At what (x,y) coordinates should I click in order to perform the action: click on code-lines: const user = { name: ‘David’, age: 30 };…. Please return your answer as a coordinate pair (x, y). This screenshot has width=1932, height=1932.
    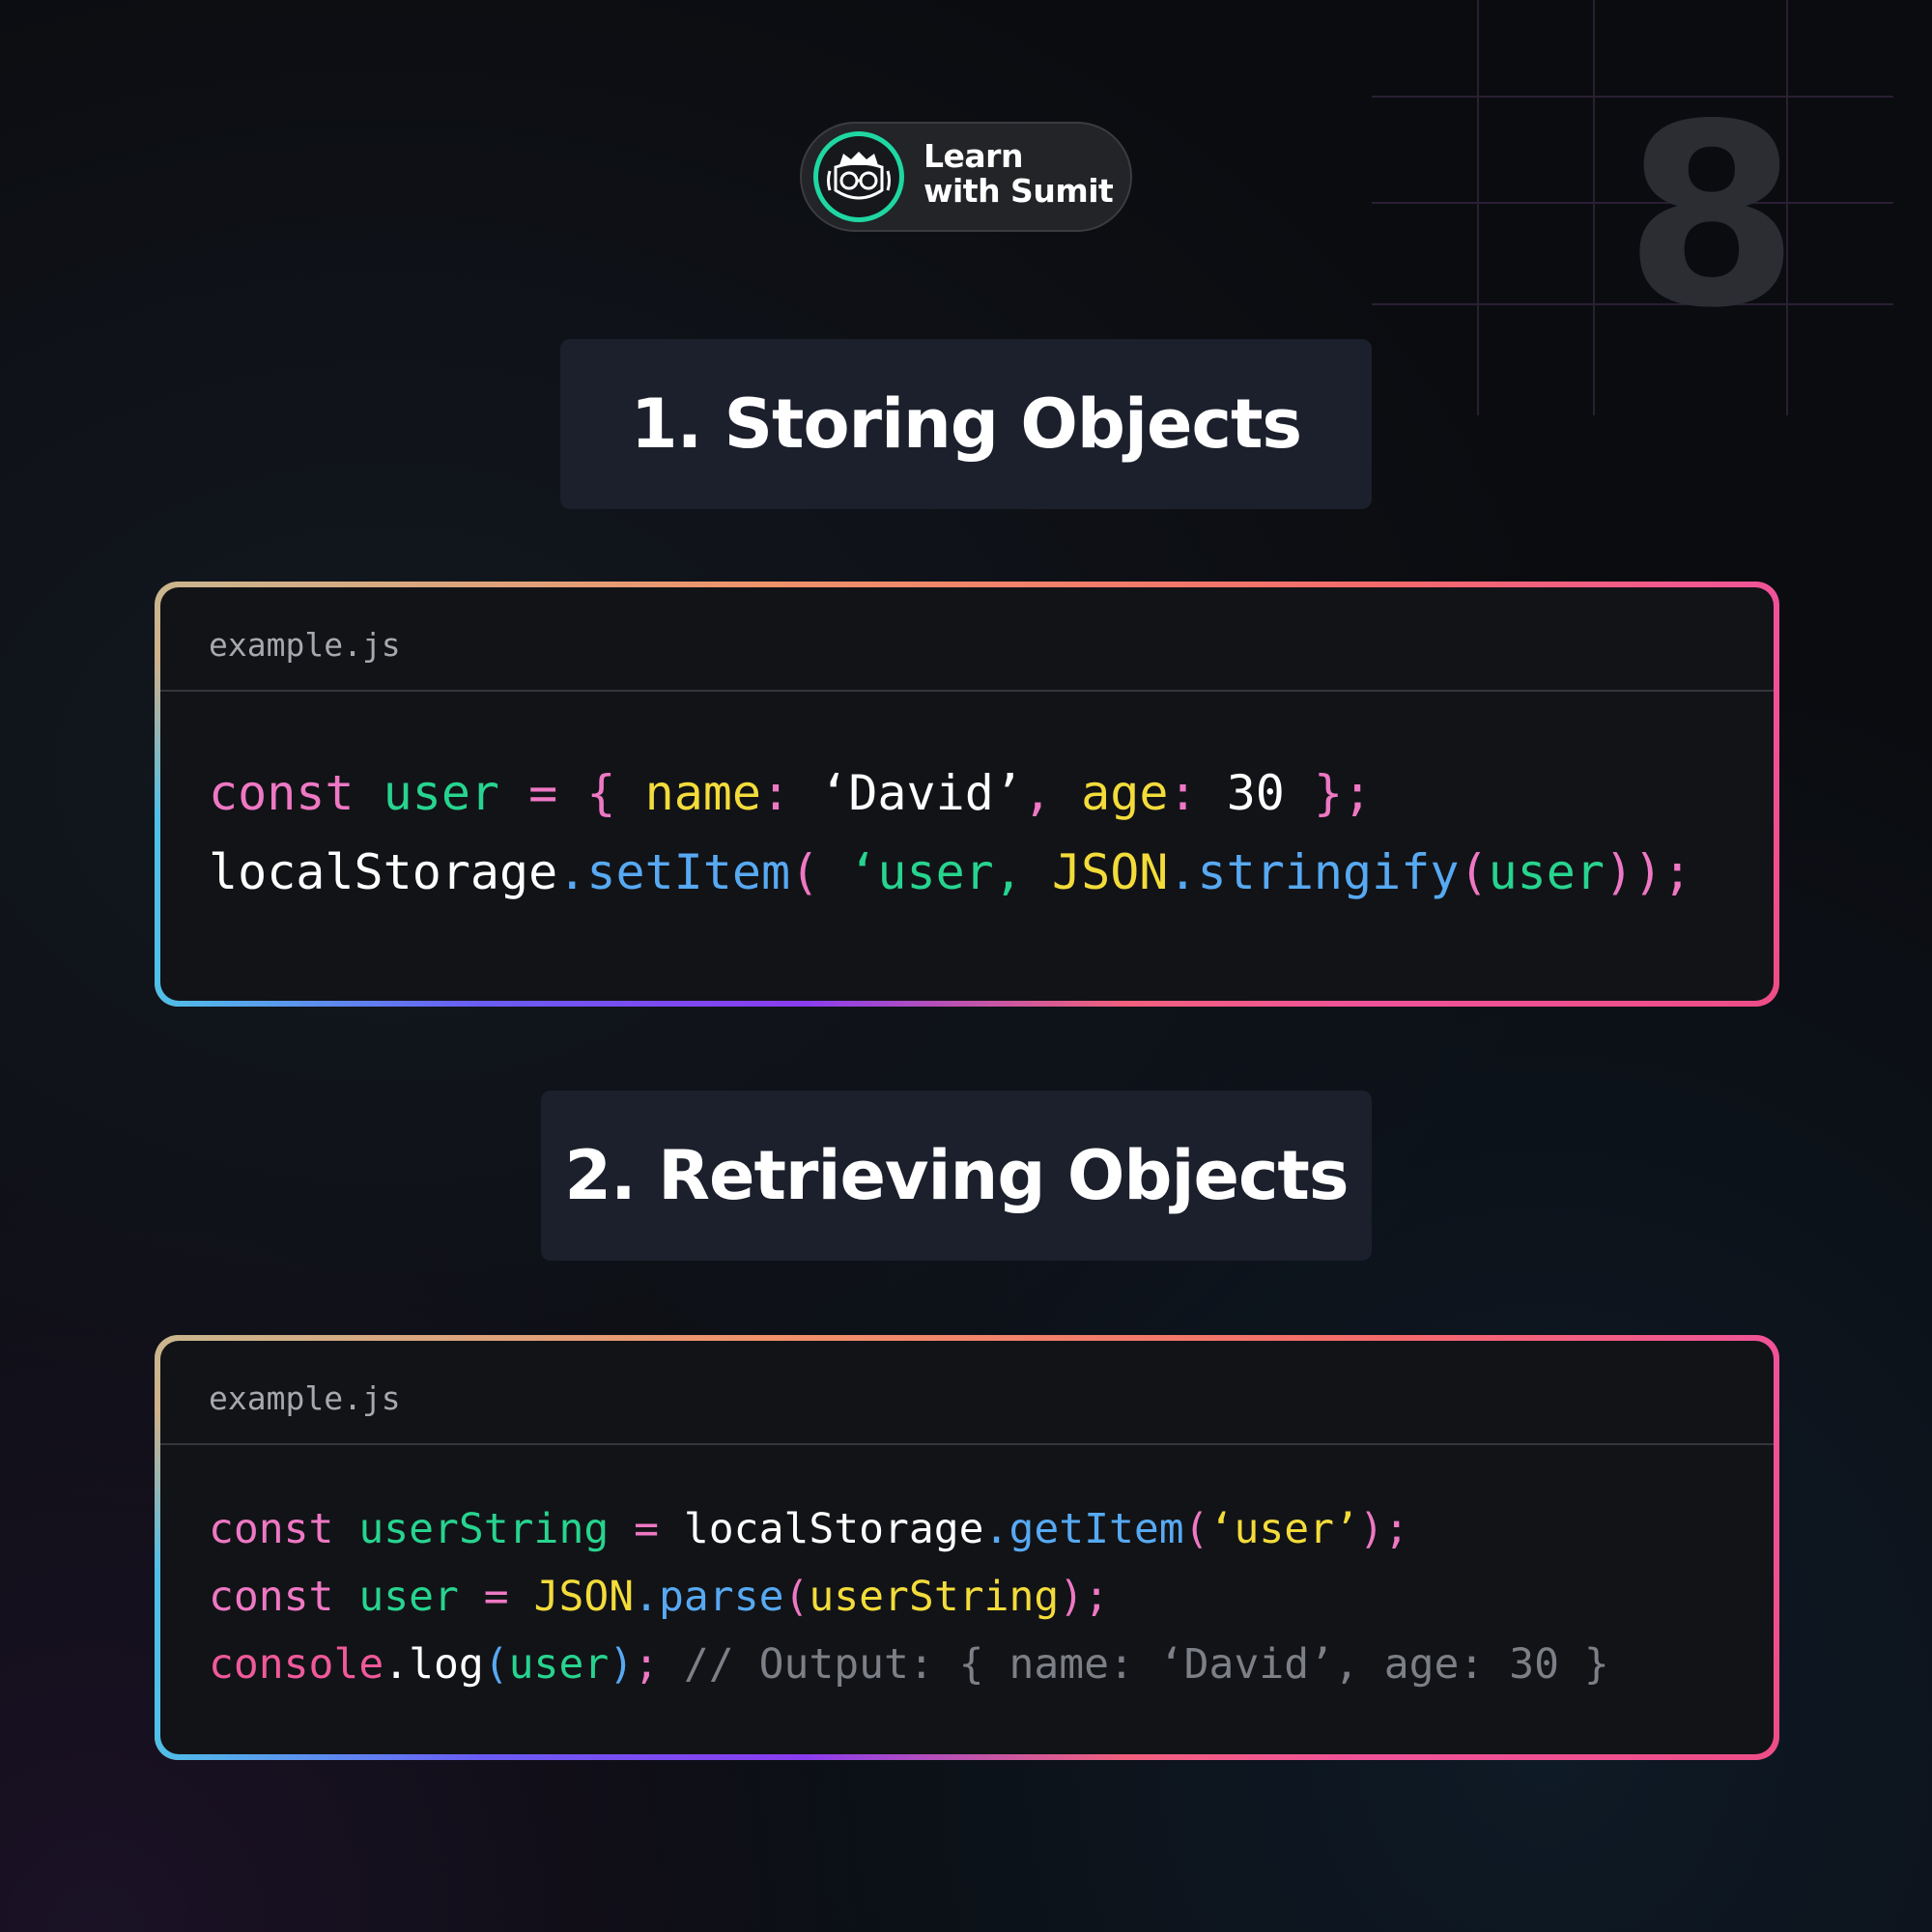
    Looking at the image, I should click on (981, 832).